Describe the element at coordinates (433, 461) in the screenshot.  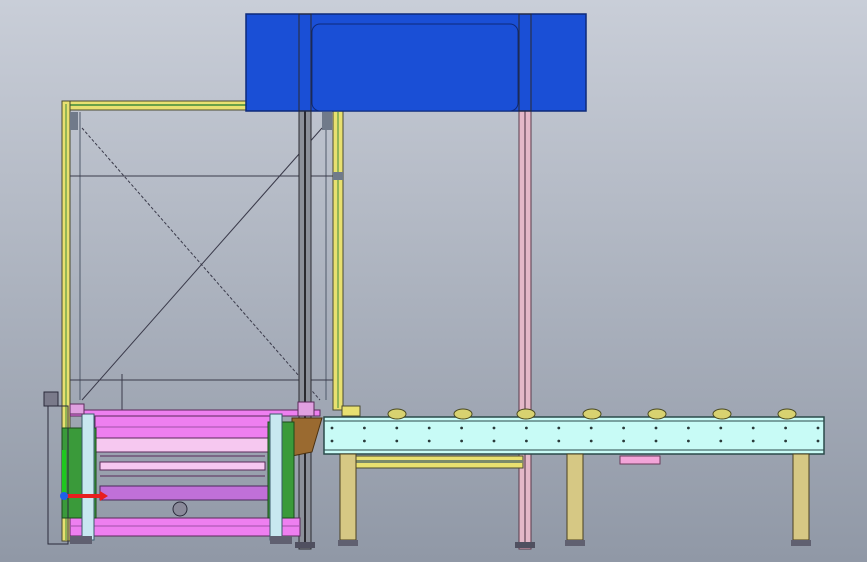
I see `conveyor-lower-frame-inner` at that location.